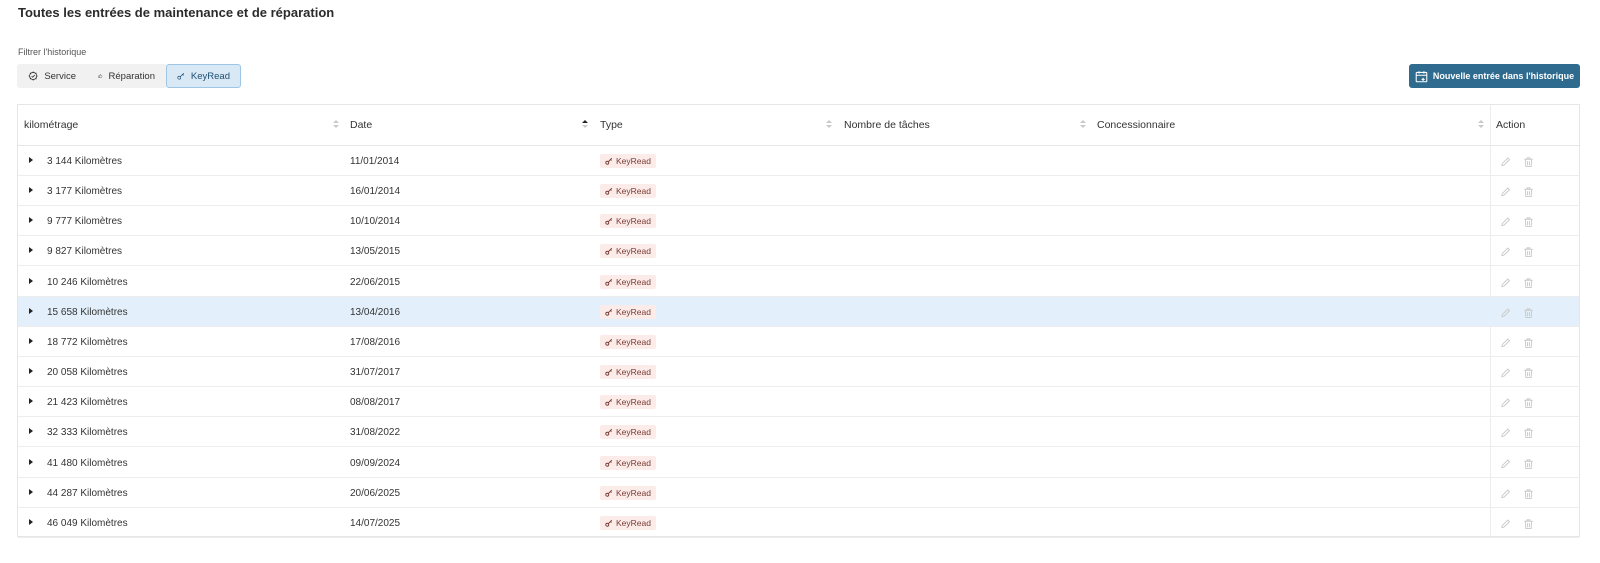 This screenshot has width=1600, height=563. I want to click on cell-date: 17/08/2016, so click(470, 342).